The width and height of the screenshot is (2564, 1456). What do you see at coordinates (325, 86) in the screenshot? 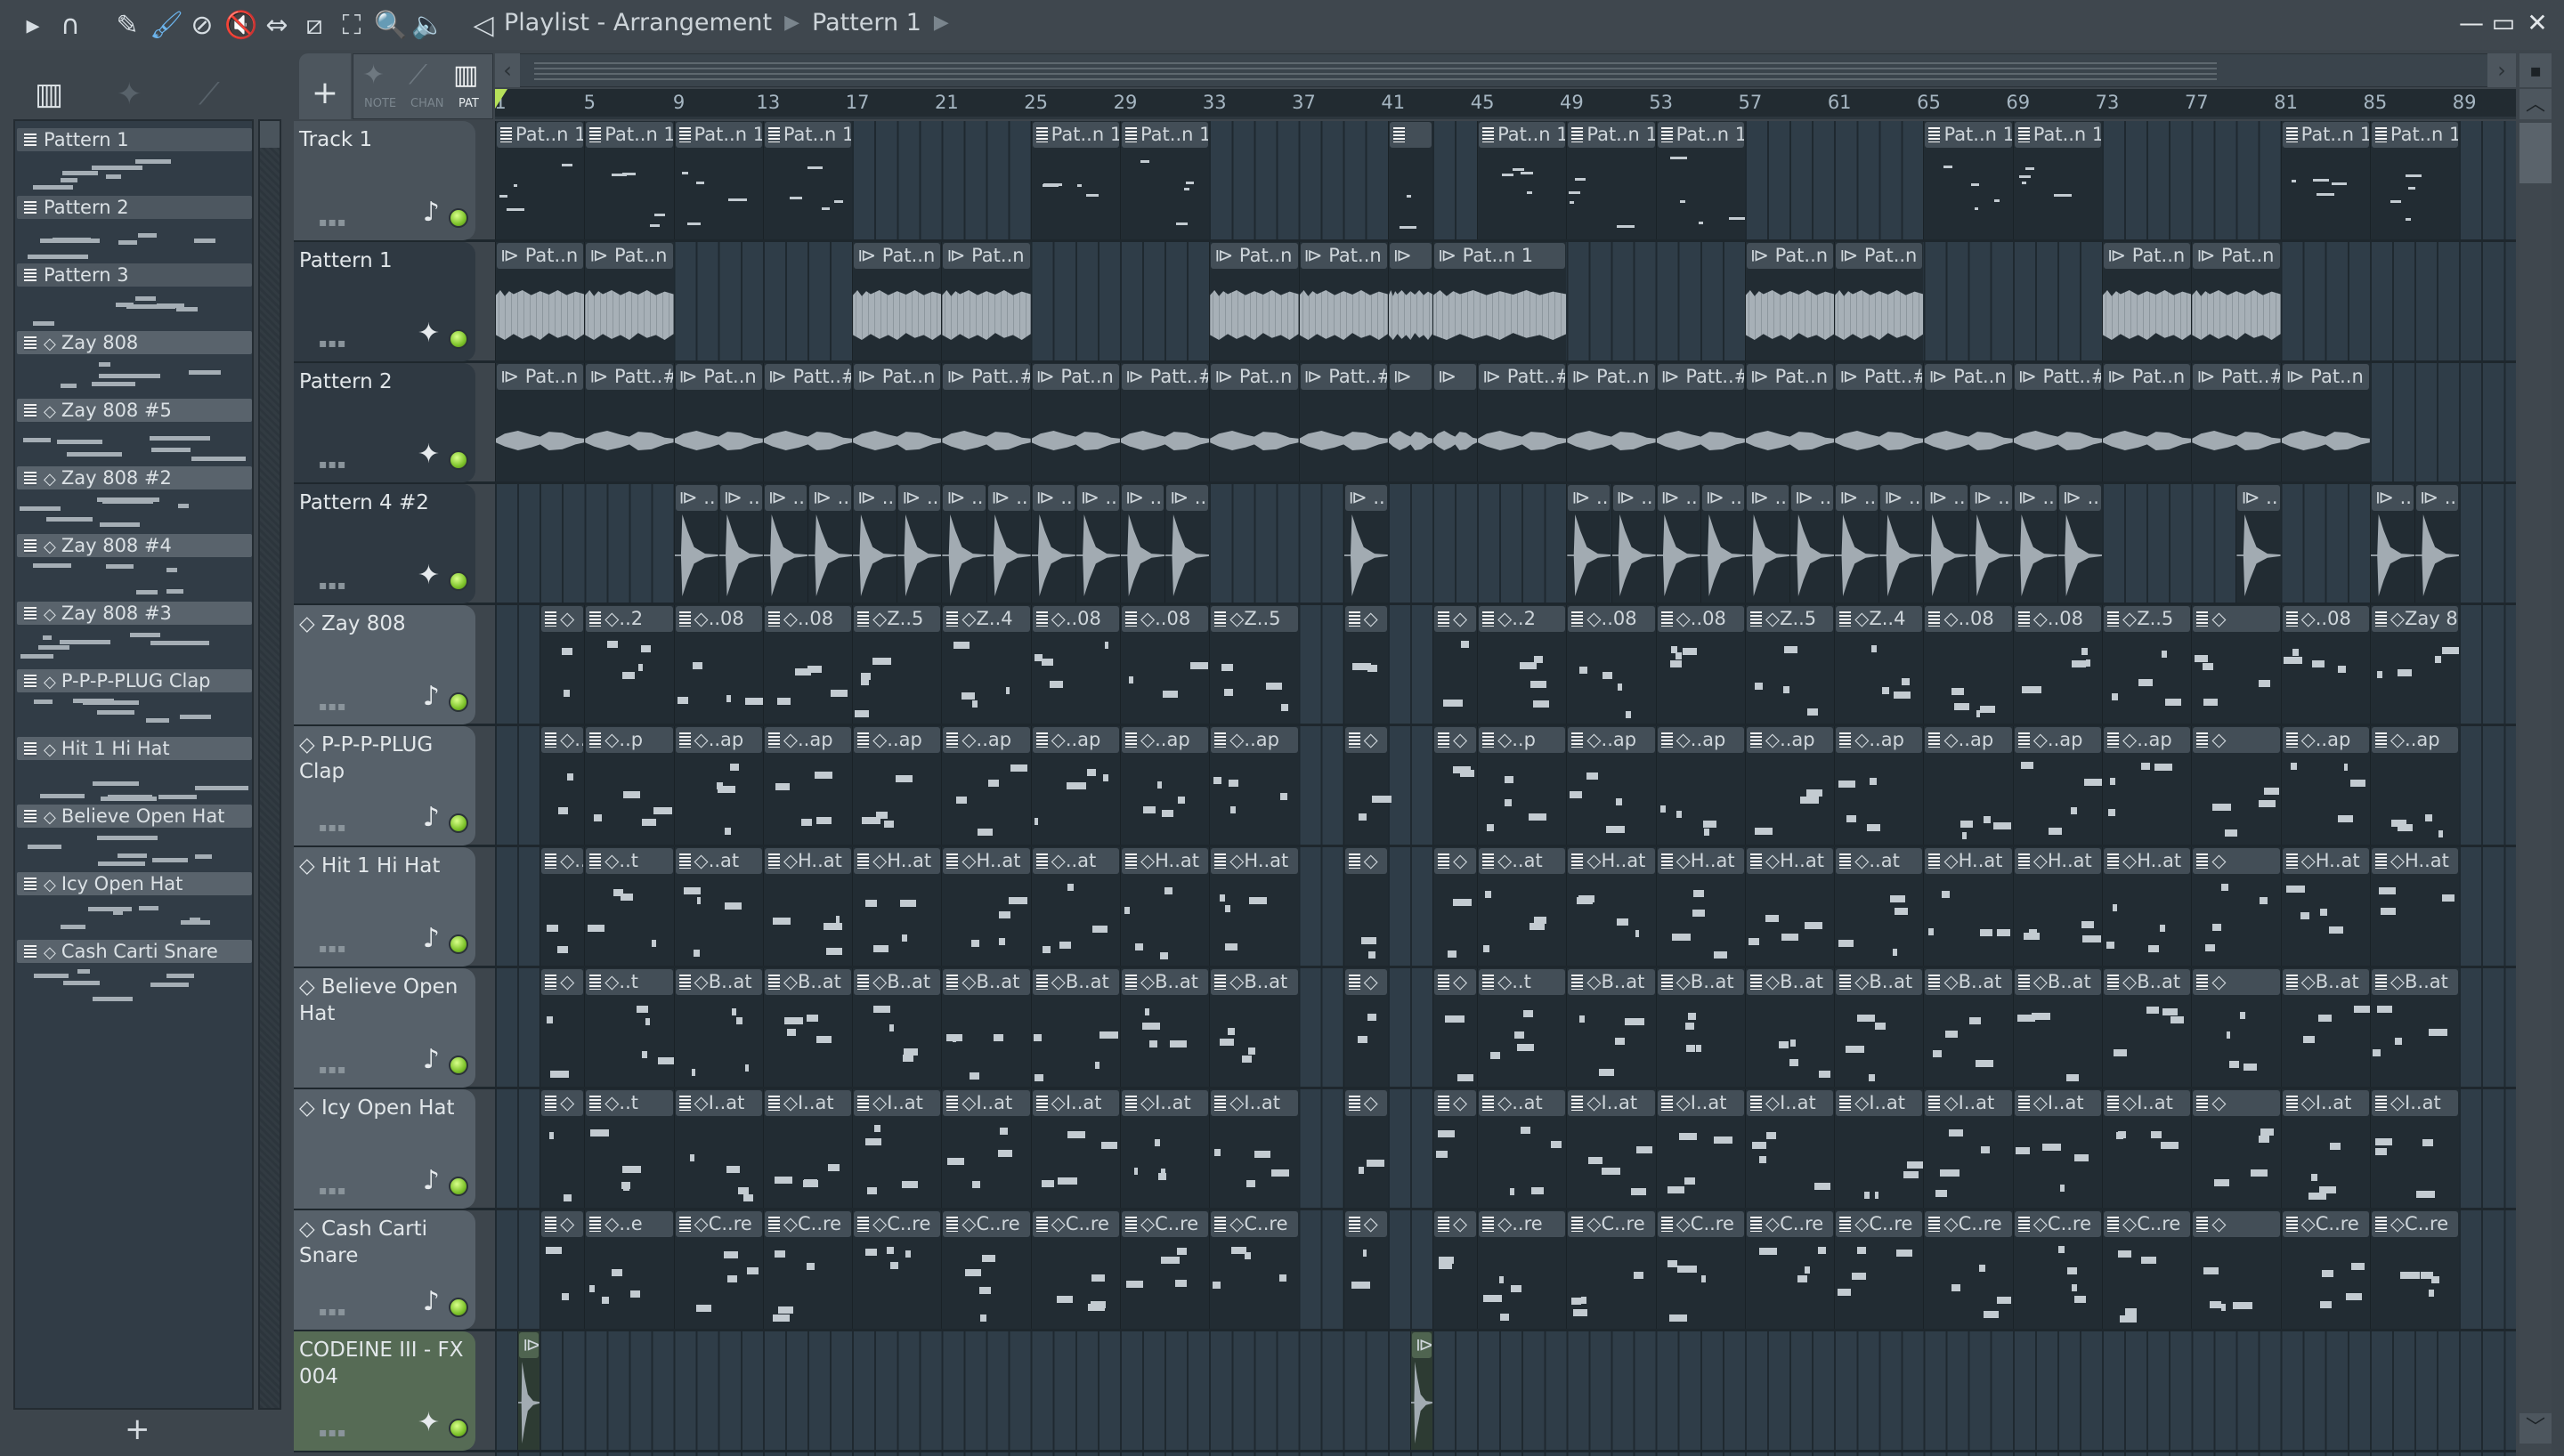
I see `add-track-button: +` at bounding box center [325, 86].